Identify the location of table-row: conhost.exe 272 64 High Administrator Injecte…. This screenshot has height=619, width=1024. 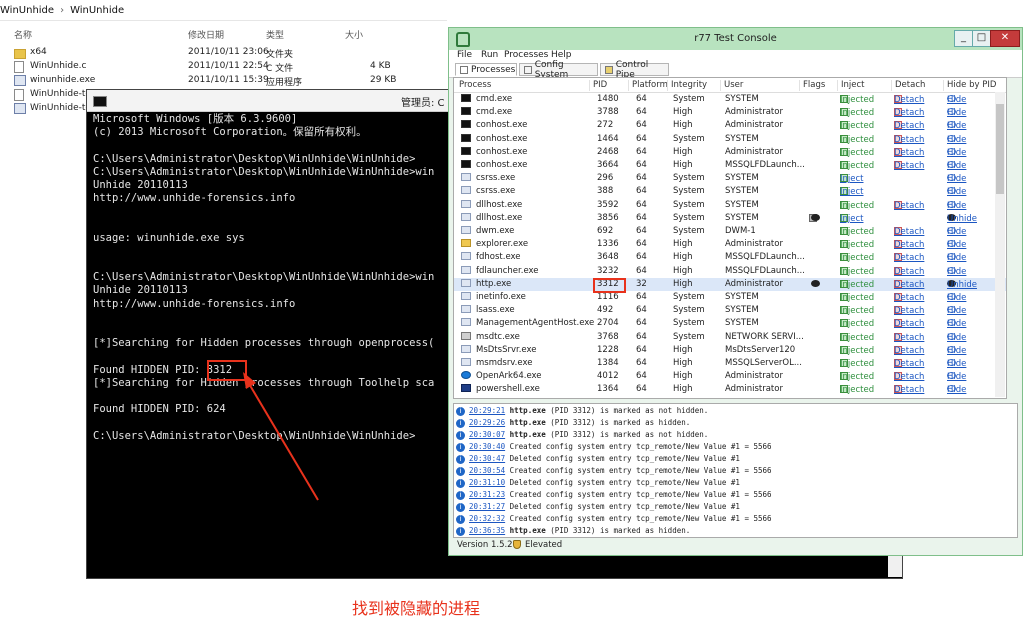
(730, 125).